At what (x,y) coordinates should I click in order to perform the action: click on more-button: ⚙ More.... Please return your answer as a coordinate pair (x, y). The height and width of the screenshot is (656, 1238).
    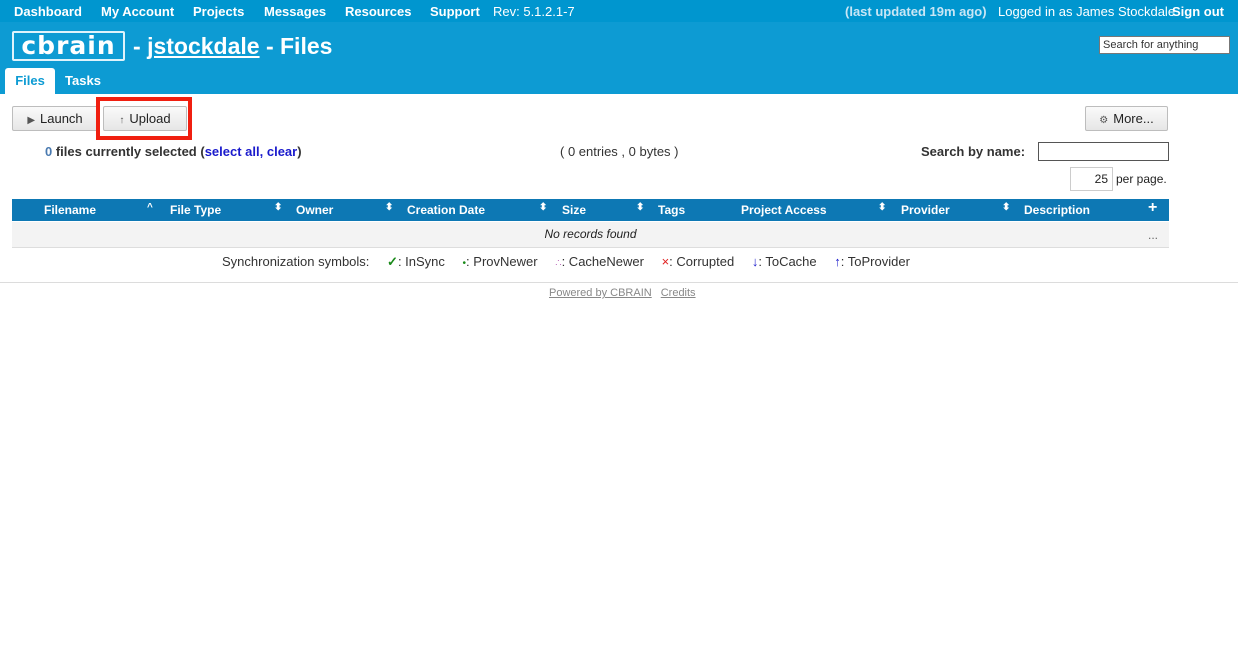
    Looking at the image, I should click on (1126, 118).